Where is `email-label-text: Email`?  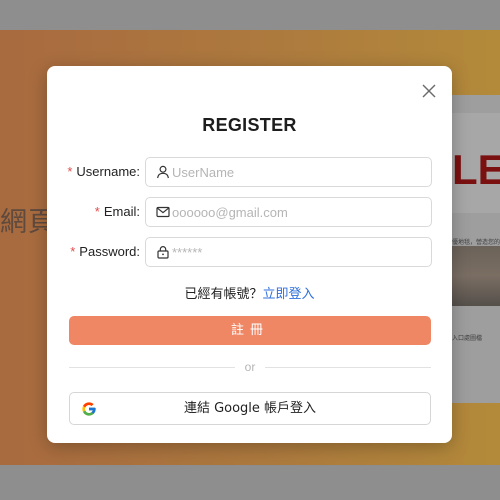
email-label-text: Email is located at coordinates (120, 211).